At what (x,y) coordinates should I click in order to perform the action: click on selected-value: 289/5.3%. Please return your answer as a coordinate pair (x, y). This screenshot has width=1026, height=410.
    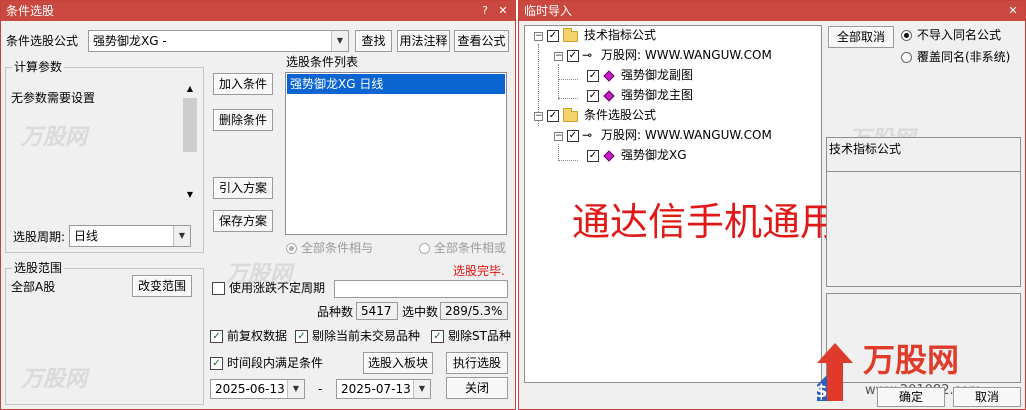
    Looking at the image, I should click on (474, 311).